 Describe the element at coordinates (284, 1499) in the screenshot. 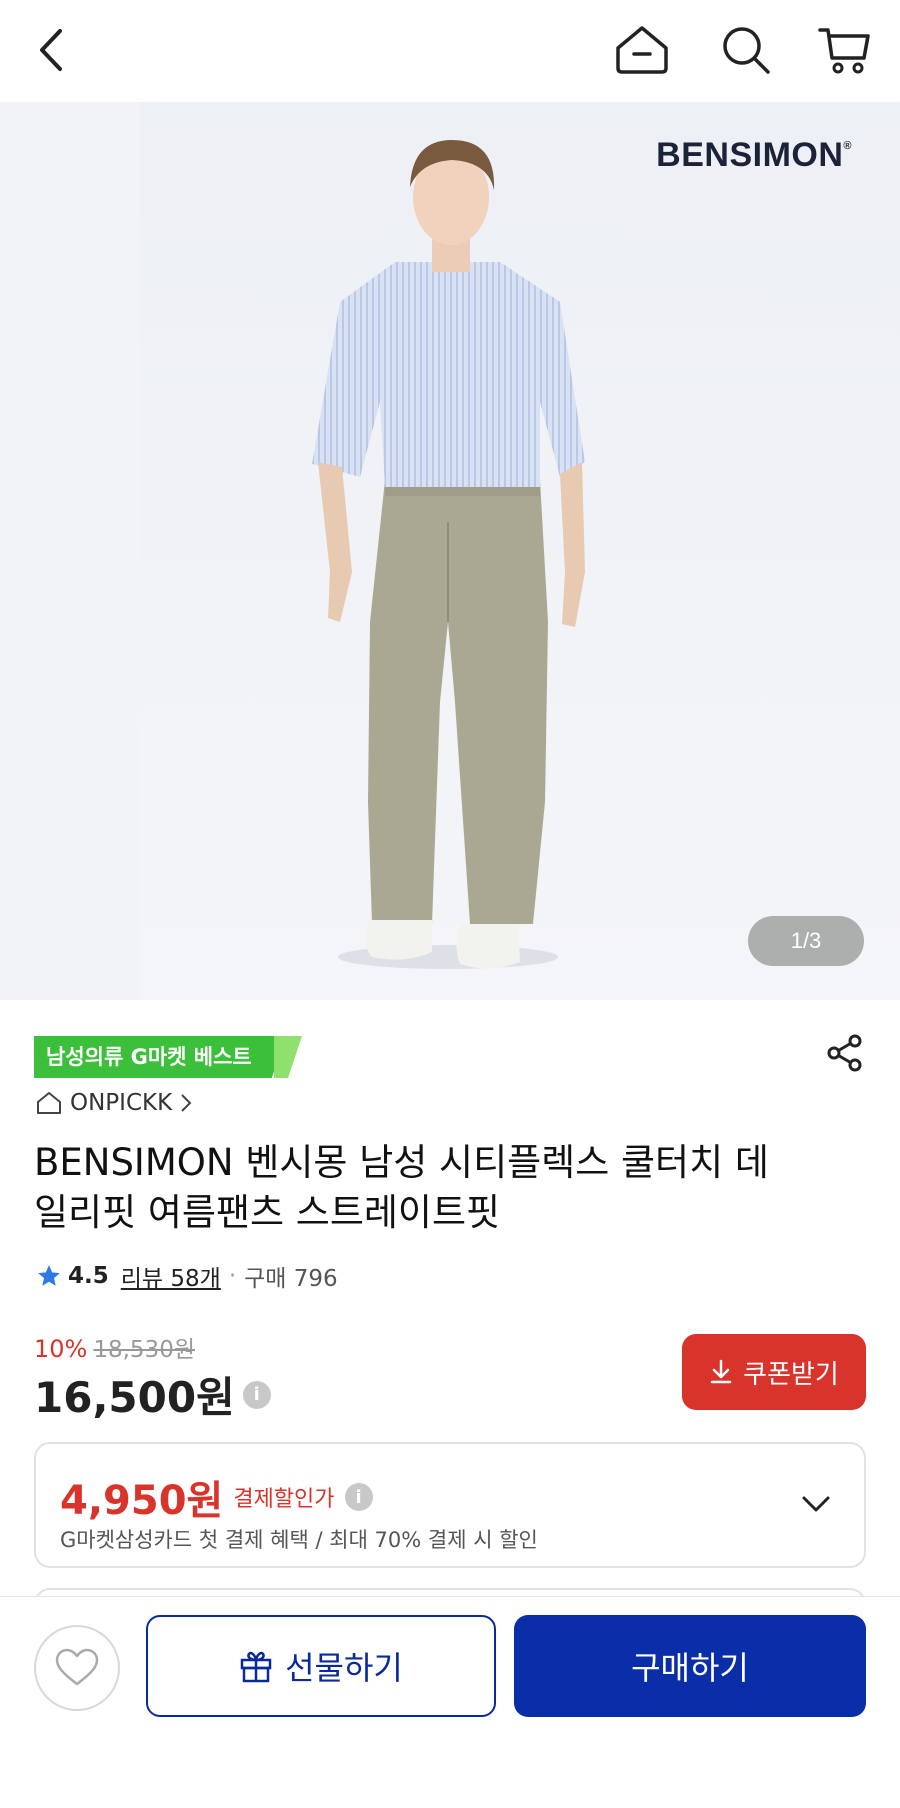

I see `card-discount-label: 결제할인가` at that location.